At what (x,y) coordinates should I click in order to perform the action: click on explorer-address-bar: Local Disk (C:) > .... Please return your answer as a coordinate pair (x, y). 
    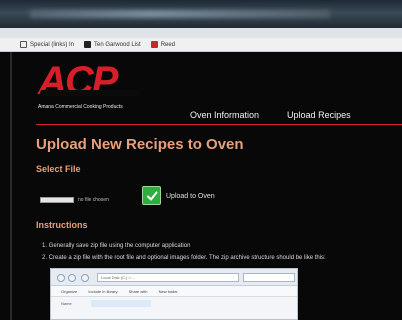
    Looking at the image, I should click on (174, 277).